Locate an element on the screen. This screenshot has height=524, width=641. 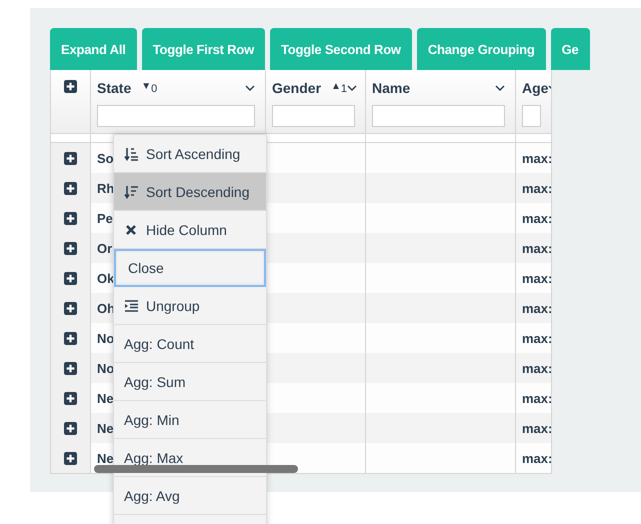
expand-all-icon is located at coordinates (70, 86).